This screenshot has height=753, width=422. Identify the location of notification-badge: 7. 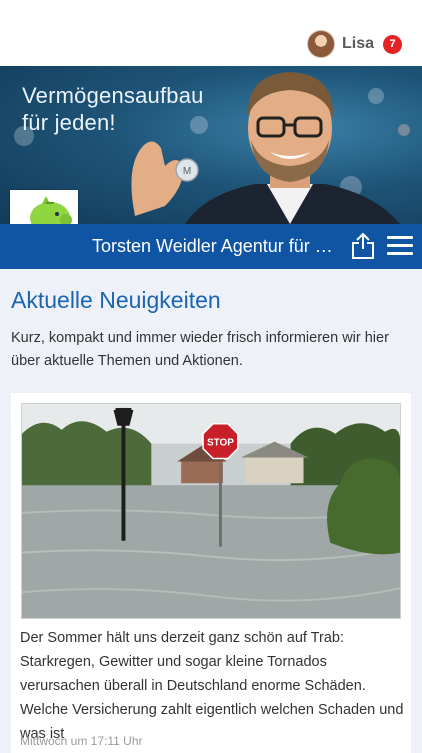
(392, 44).